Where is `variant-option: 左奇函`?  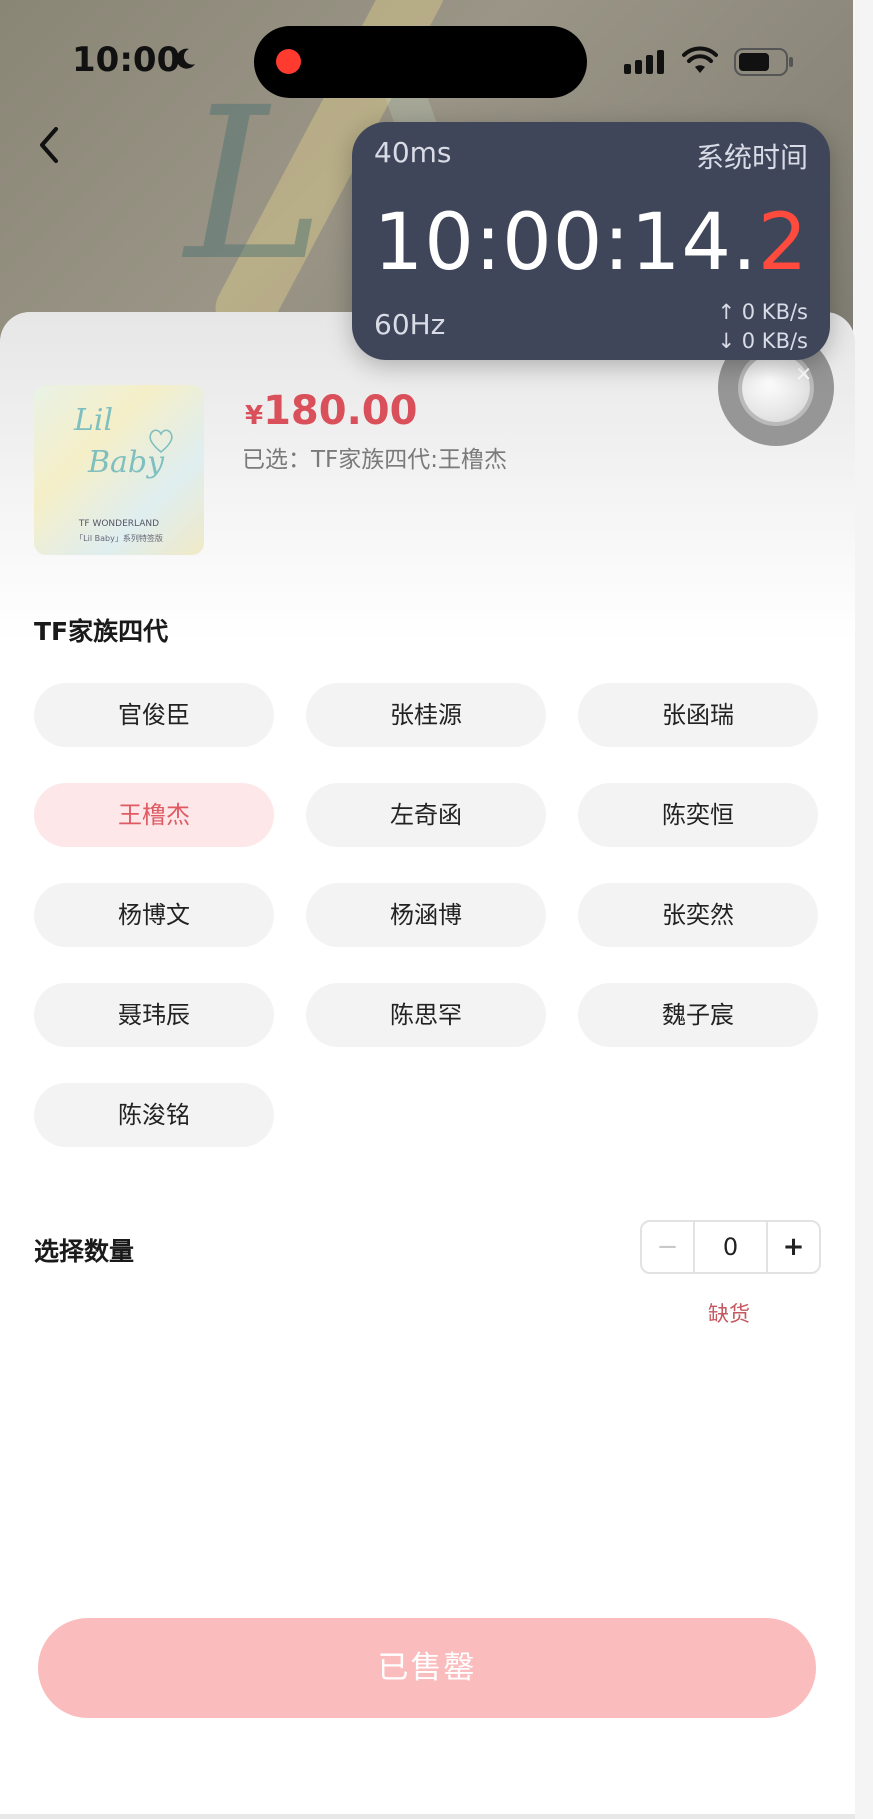 variant-option: 左奇函 is located at coordinates (426, 815).